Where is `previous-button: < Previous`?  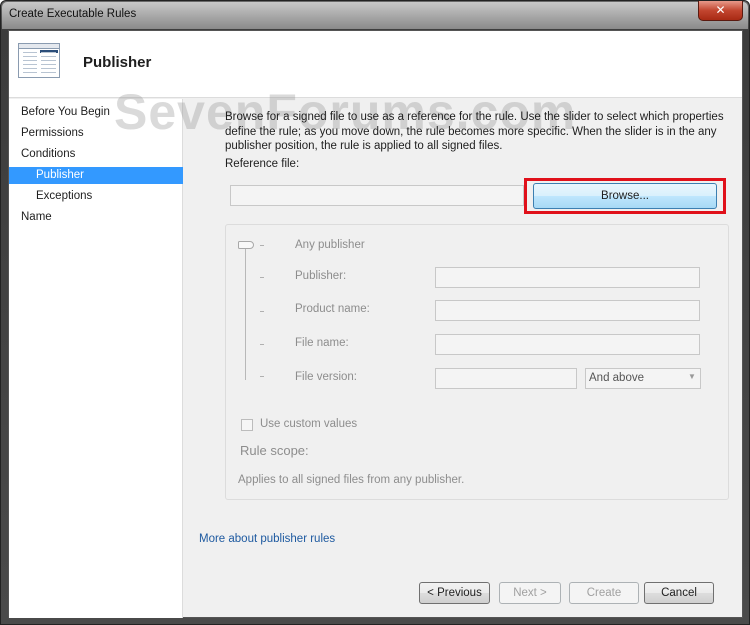 previous-button: < Previous is located at coordinates (454, 593).